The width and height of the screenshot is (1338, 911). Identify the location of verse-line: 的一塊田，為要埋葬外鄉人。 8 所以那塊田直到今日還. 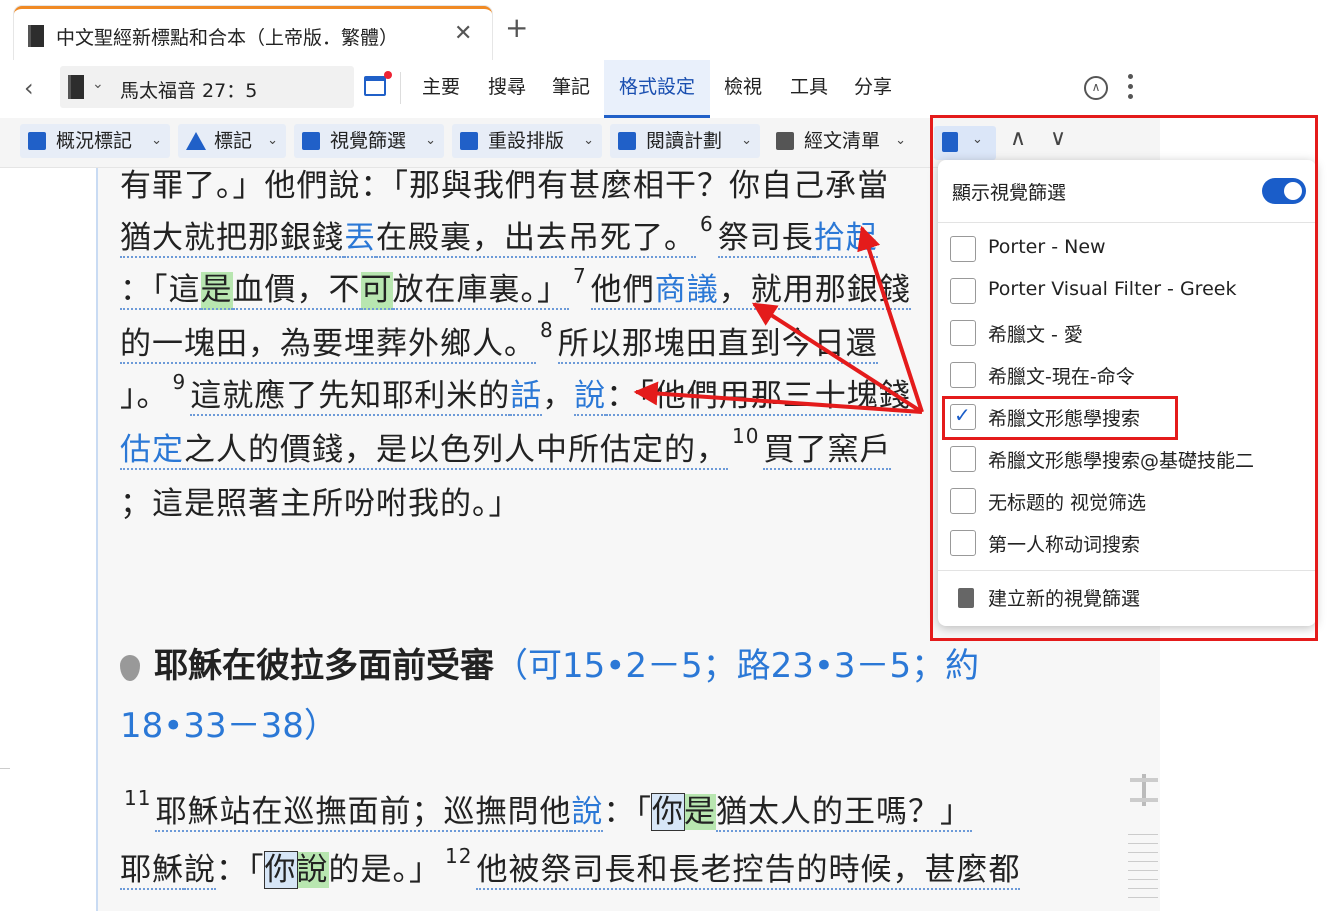
(499, 341).